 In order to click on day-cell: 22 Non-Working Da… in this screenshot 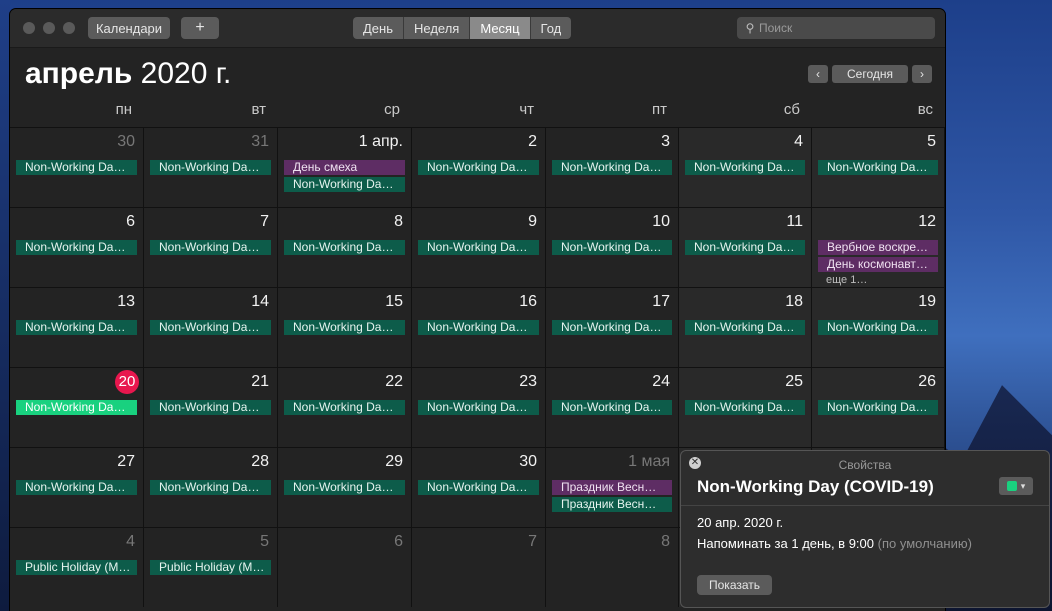, I will do `click(345, 407)`.